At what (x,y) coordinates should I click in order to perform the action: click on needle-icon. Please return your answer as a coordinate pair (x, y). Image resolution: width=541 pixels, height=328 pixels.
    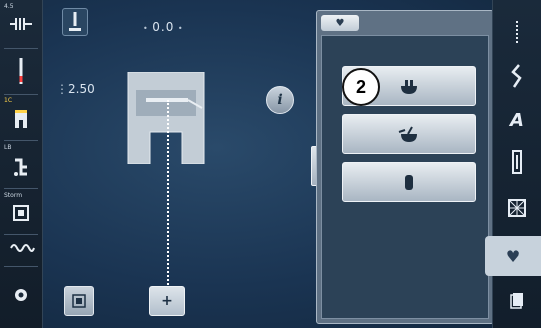
    Looking at the image, I should click on (21, 73).